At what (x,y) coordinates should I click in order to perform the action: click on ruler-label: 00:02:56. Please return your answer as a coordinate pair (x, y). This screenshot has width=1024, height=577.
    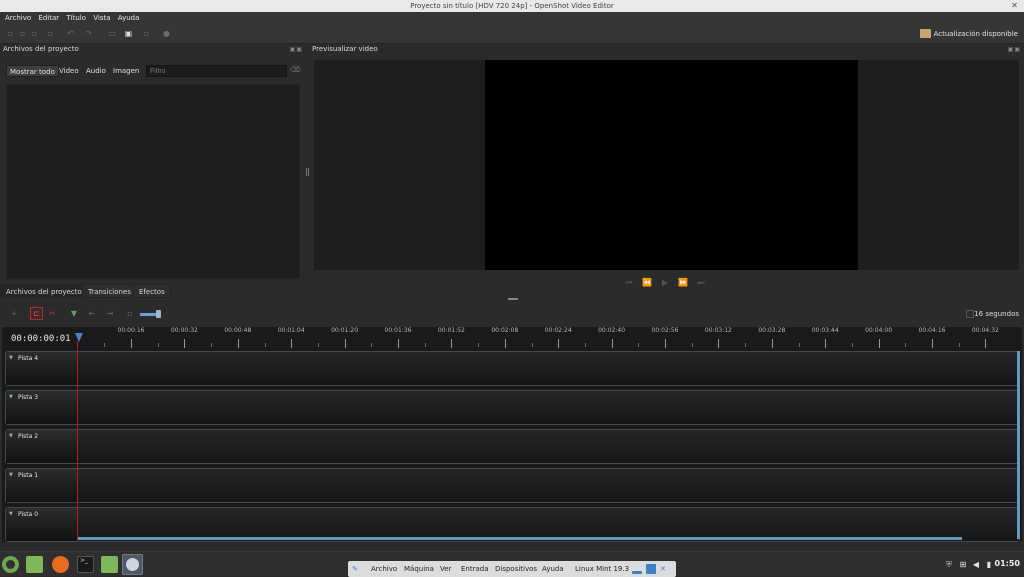
    Looking at the image, I should click on (665, 330).